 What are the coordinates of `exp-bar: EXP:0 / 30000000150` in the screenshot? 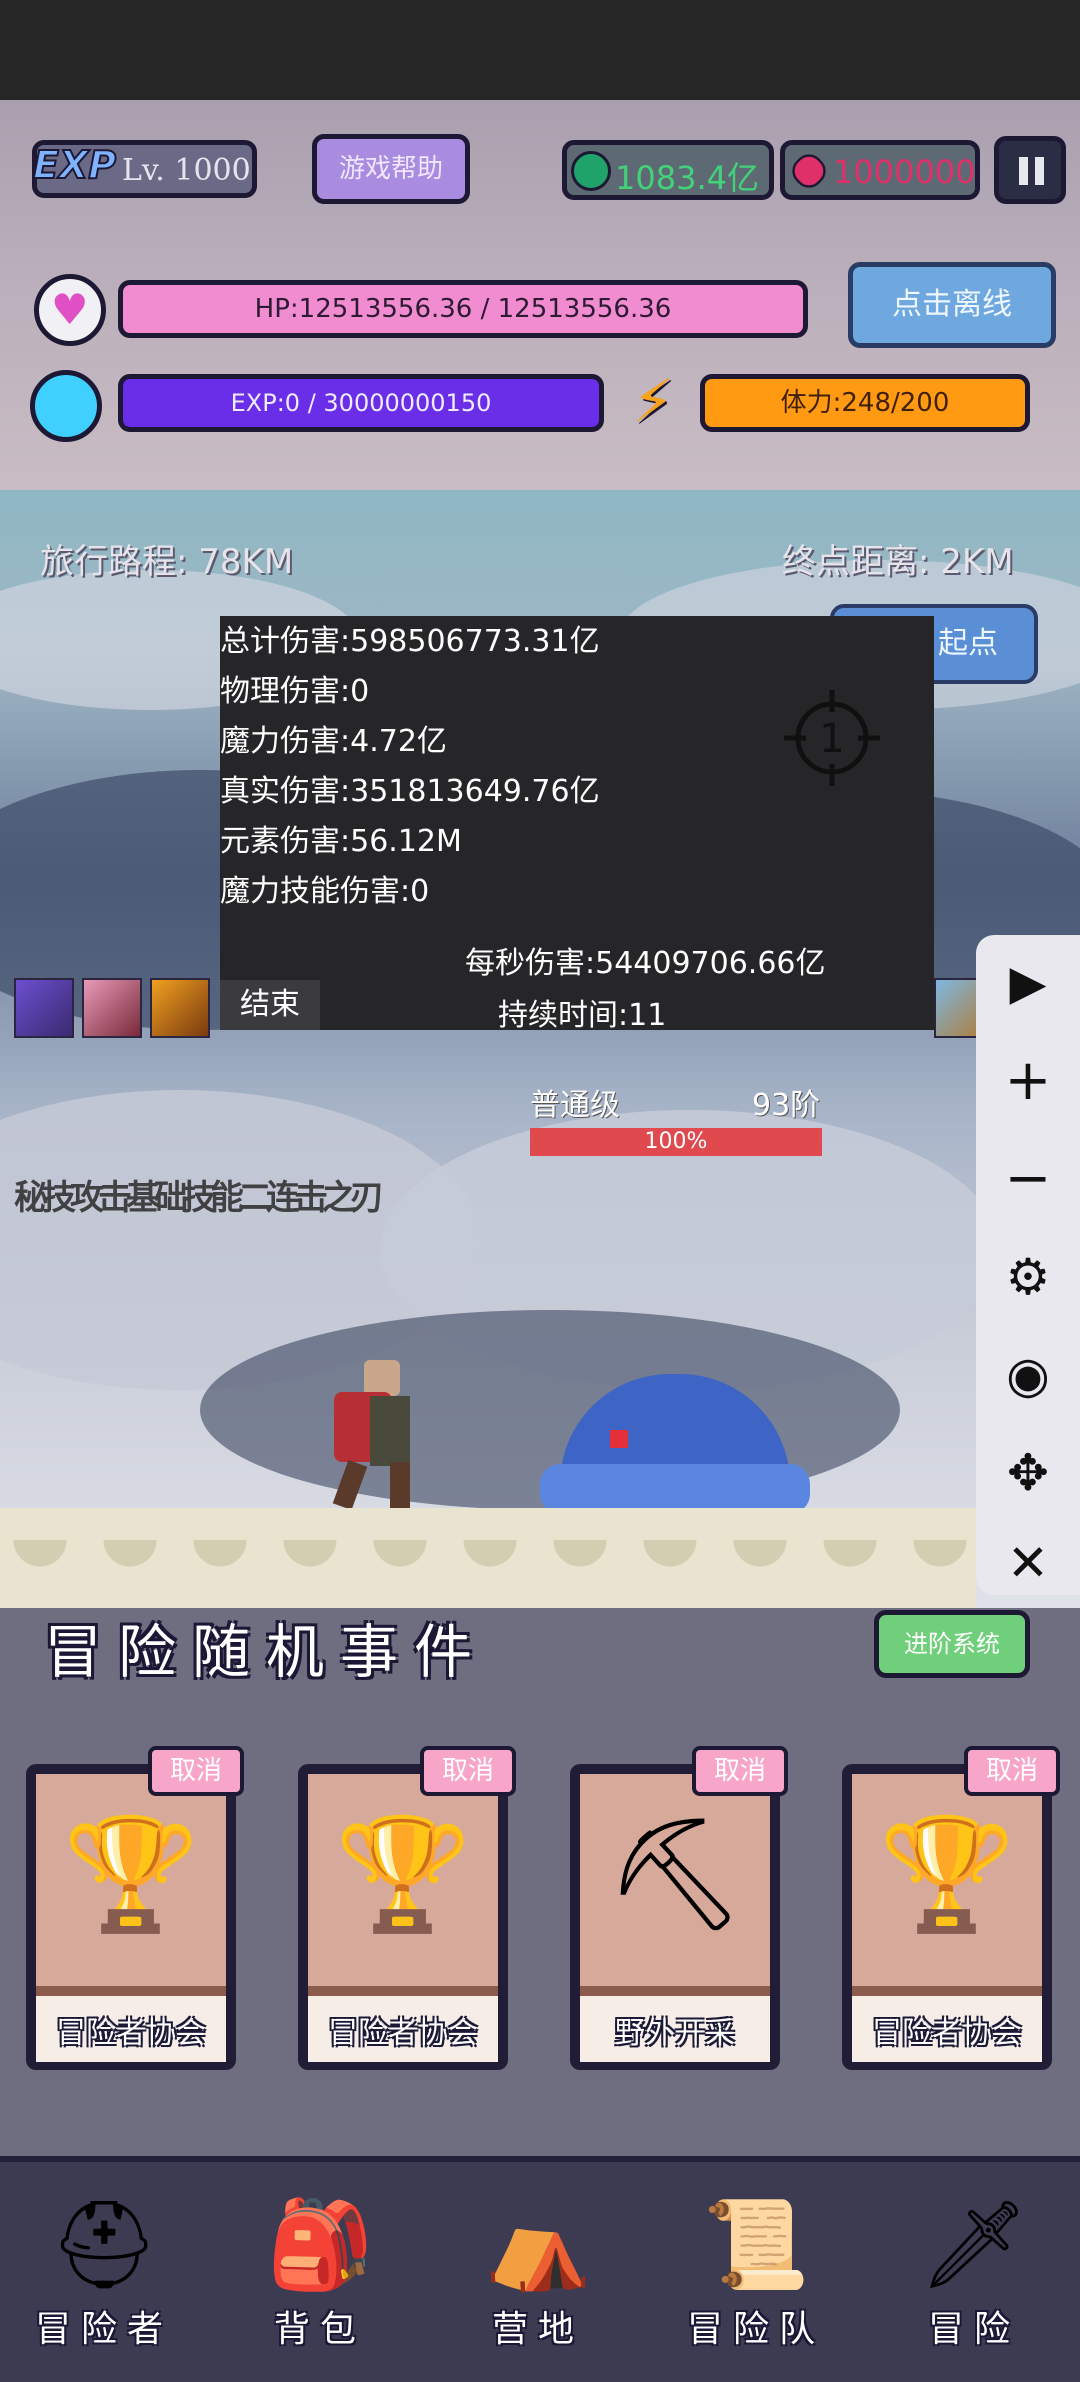 It's located at (361, 403).